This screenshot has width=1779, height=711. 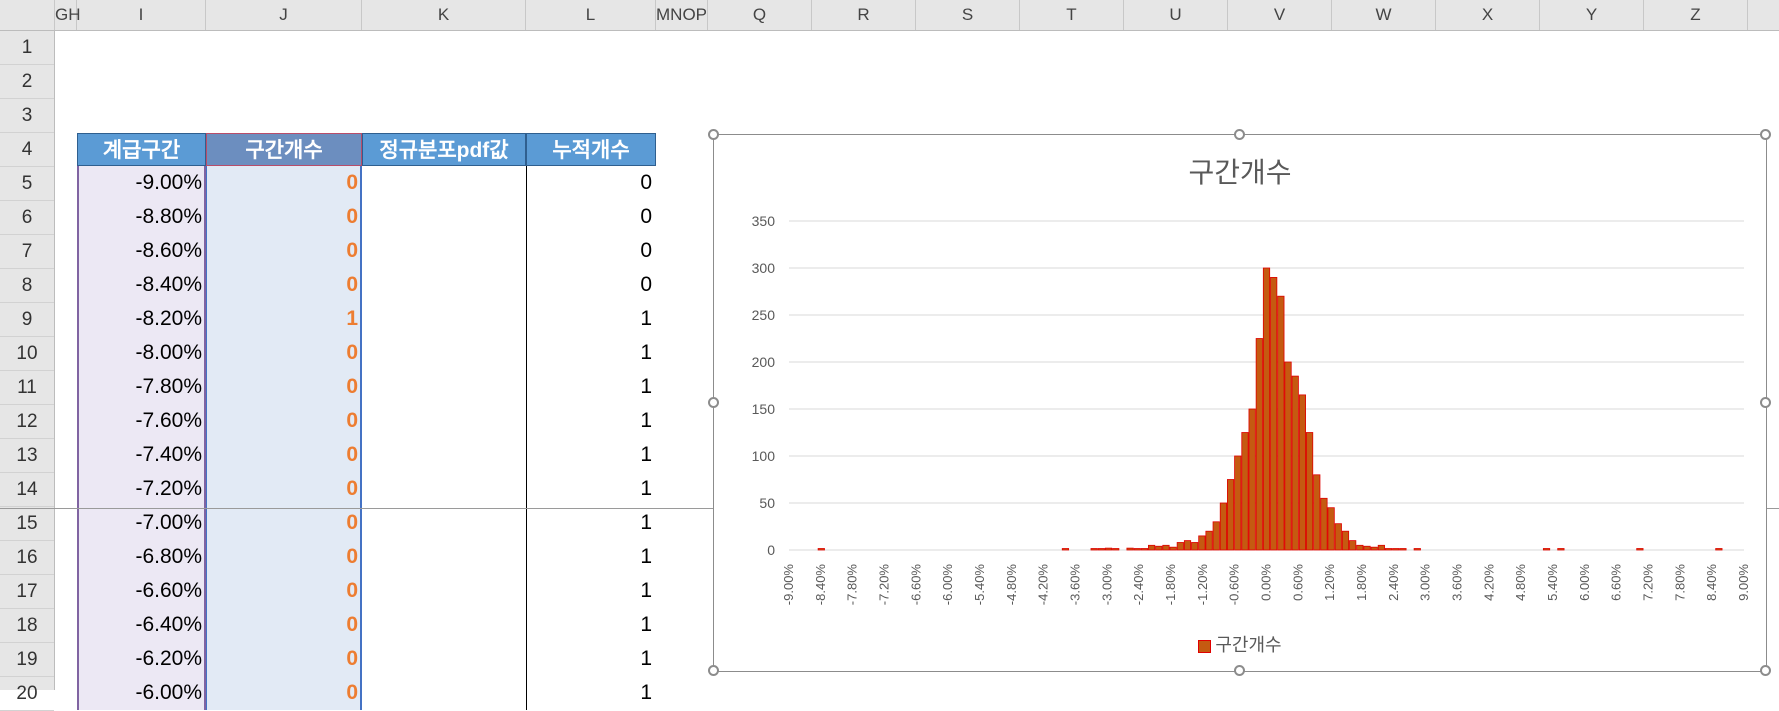 What do you see at coordinates (27, 490) in the screenshot?
I see `row-header-14: 14` at bounding box center [27, 490].